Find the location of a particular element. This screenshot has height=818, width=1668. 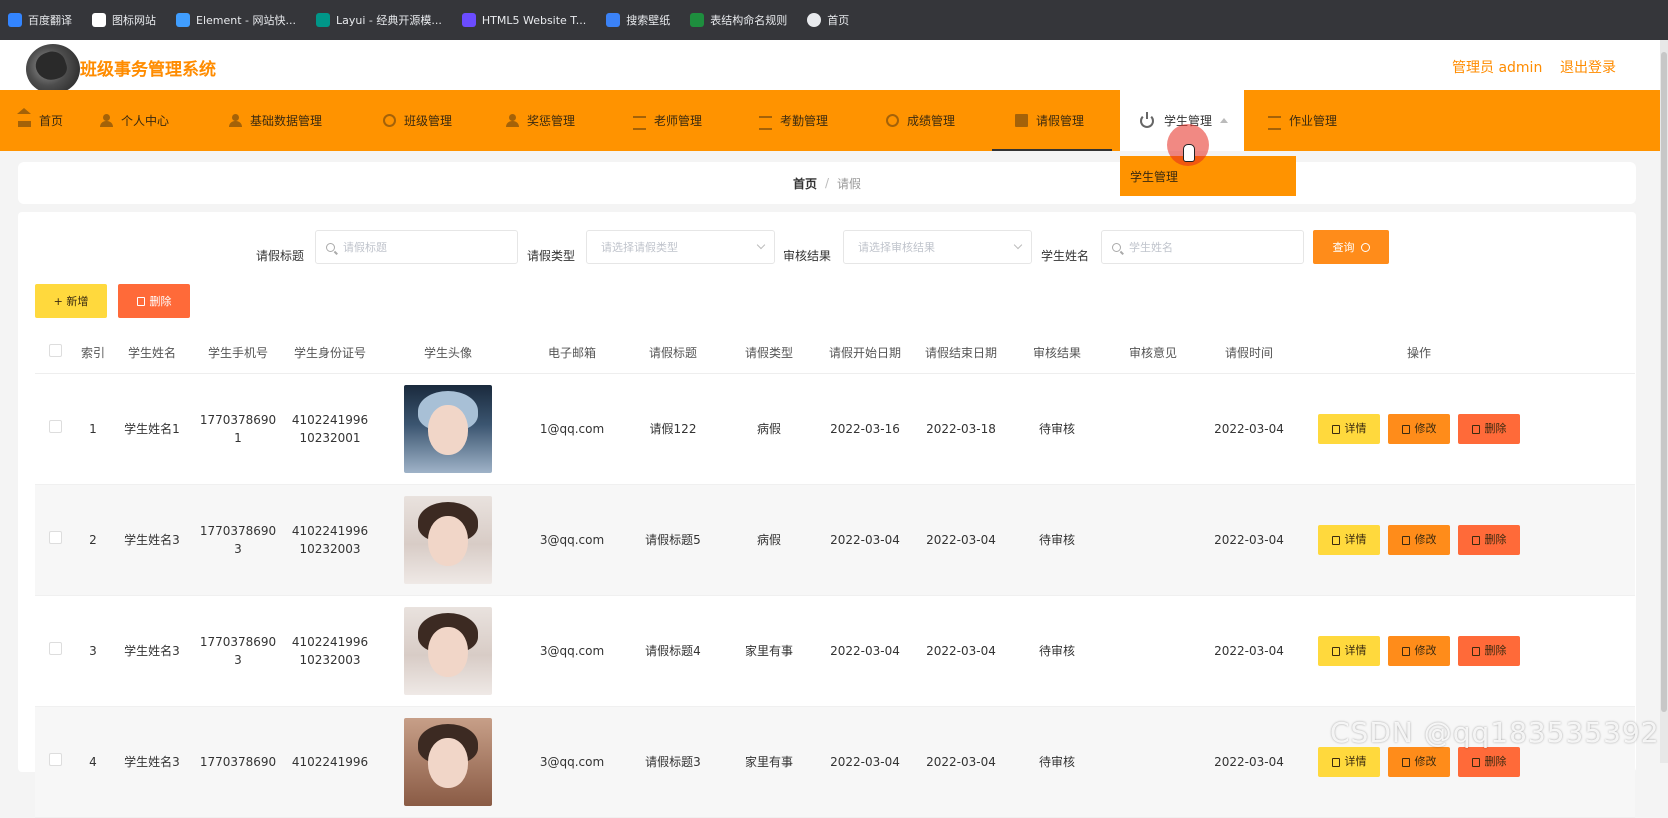

breadcrumb-home: 首页 is located at coordinates (805, 183).